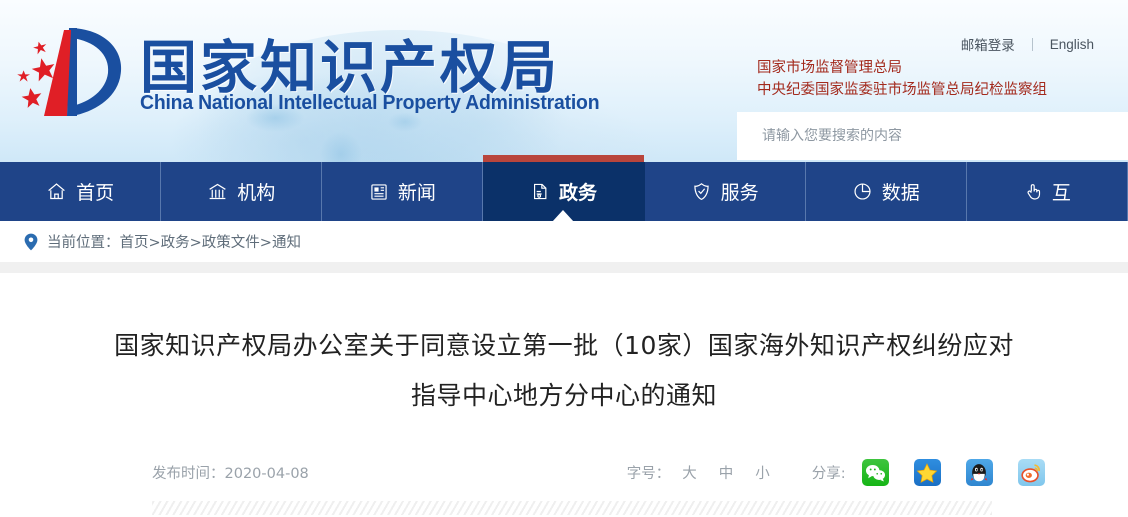 The image size is (1128, 517). I want to click on nav-item-news: 新闻, so click(403, 191).